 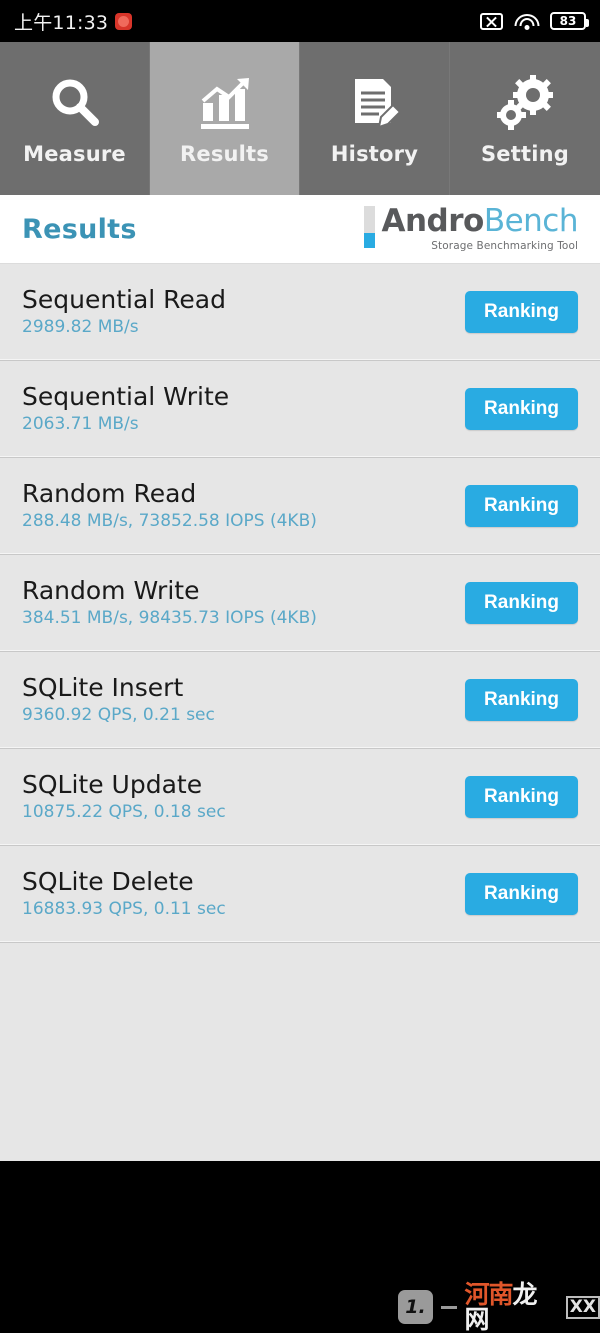 I want to click on watermark-text: 河南龙网, so click(x=511, y=1307).